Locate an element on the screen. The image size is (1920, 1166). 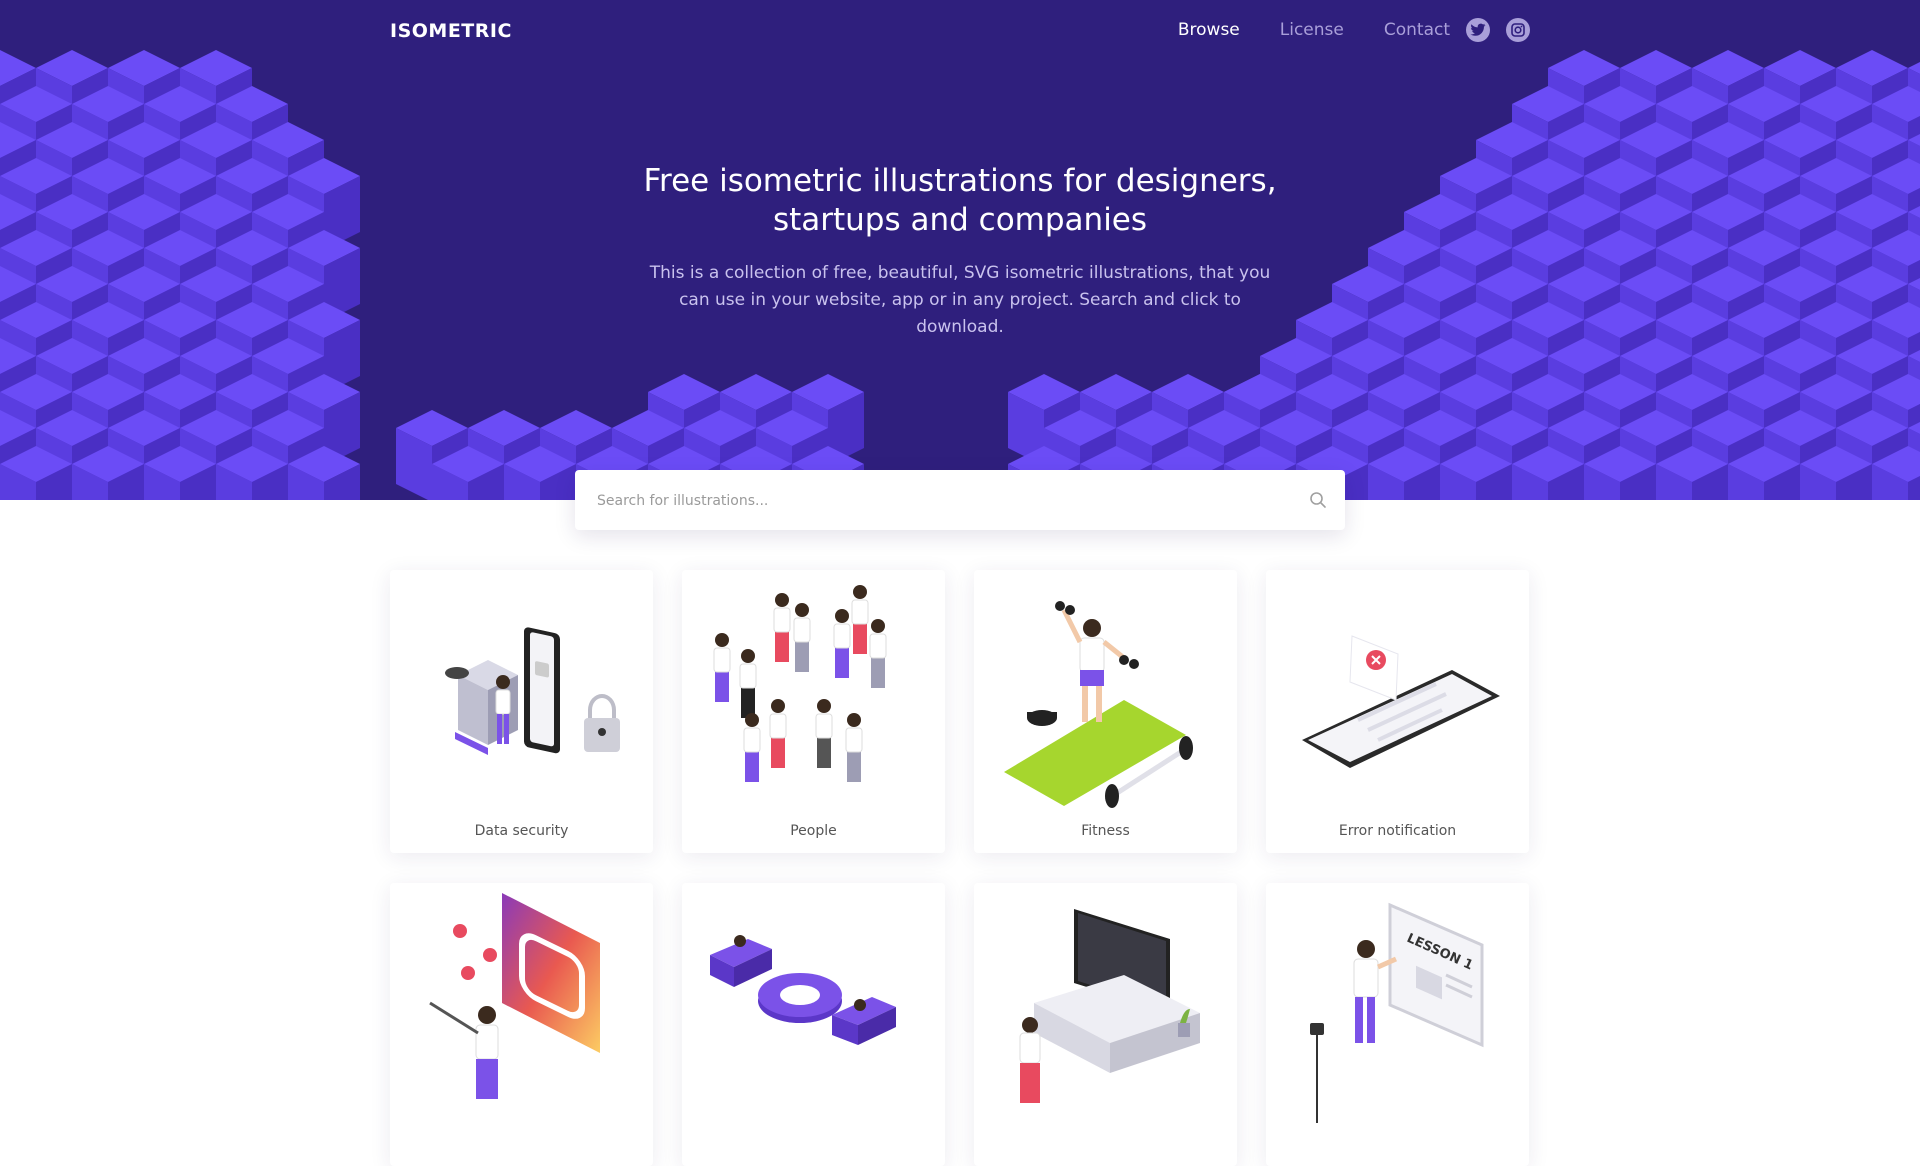
illustration-card-living-room is located at coordinates (1105, 1024).